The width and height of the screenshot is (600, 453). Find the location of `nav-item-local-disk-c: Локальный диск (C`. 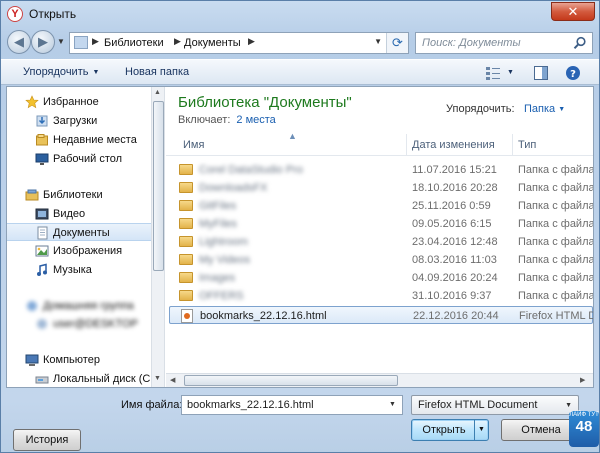

nav-item-local-disk-c: Локальный диск (C is located at coordinates (79, 378).